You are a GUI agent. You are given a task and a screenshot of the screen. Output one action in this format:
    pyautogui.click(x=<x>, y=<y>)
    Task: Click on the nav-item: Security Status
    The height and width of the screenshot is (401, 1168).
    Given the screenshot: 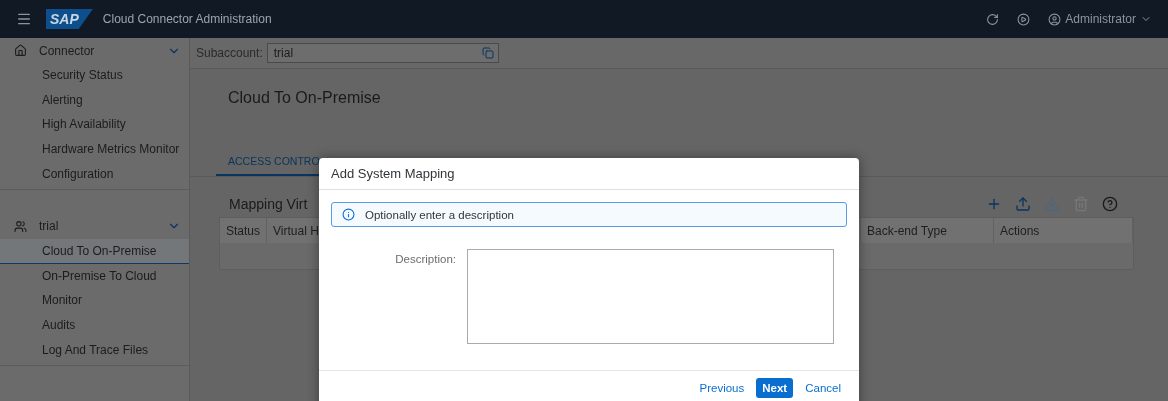 What is the action you would take?
    pyautogui.click(x=94, y=75)
    